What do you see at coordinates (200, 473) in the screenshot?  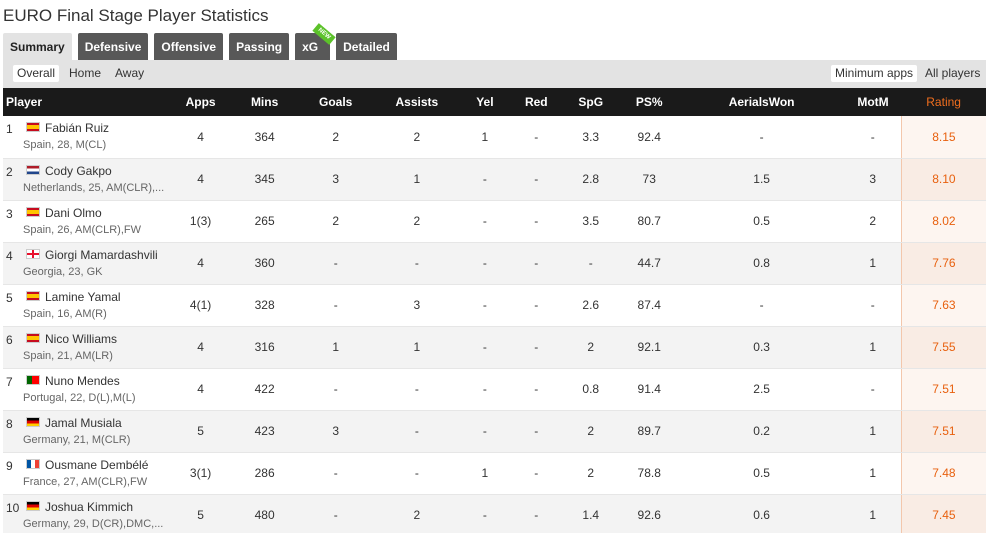 I see `apps-cell: 3(1)` at bounding box center [200, 473].